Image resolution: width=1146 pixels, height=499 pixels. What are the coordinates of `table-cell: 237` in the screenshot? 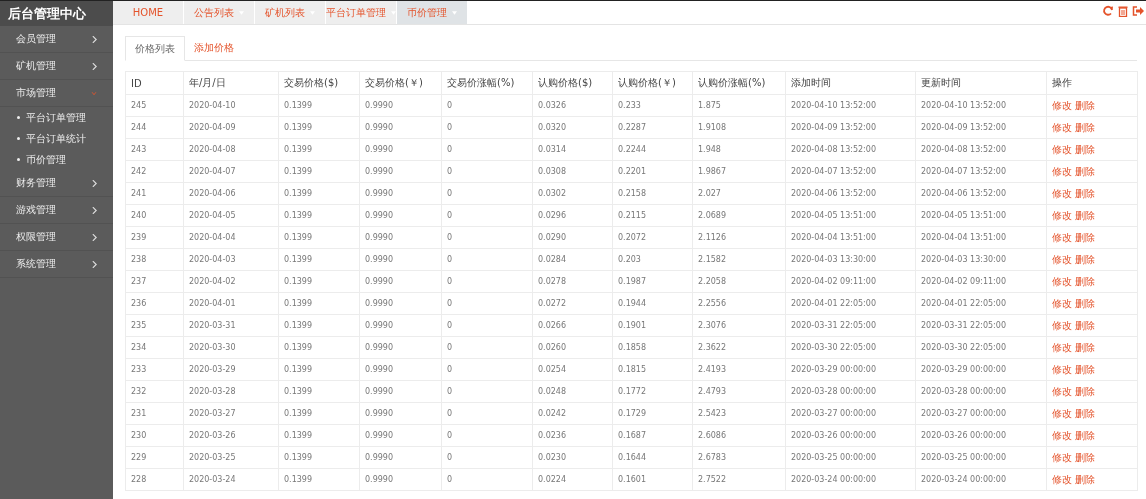 It's located at (154, 281).